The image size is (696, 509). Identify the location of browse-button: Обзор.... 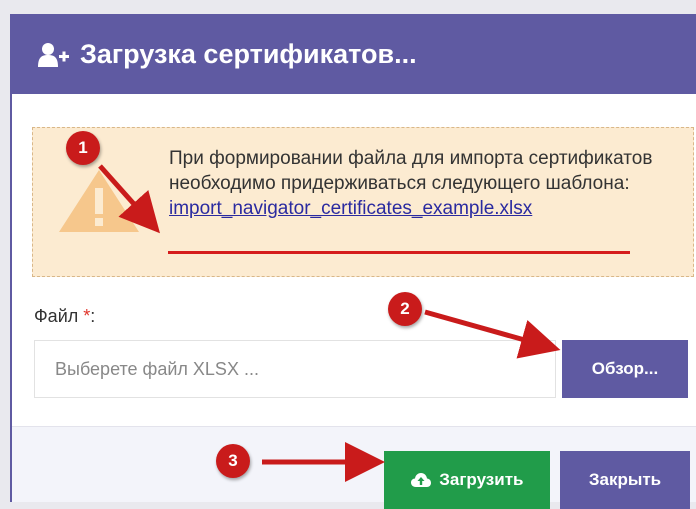
(625, 369).